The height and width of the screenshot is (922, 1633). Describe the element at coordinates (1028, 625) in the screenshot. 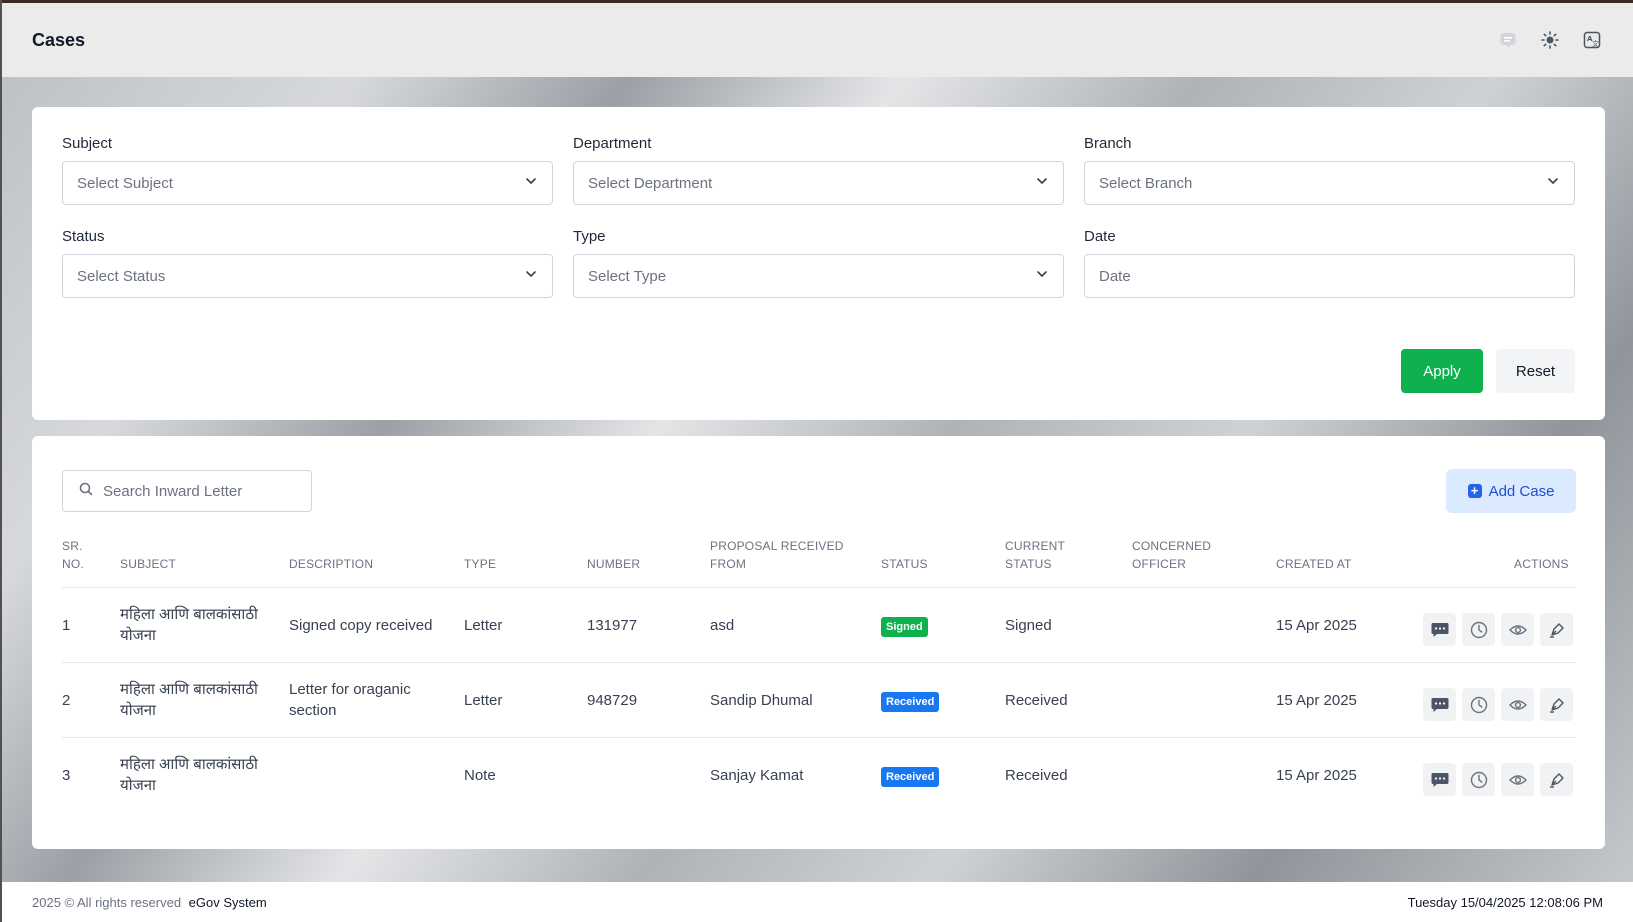

I see `cell-current-status: Signed` at that location.